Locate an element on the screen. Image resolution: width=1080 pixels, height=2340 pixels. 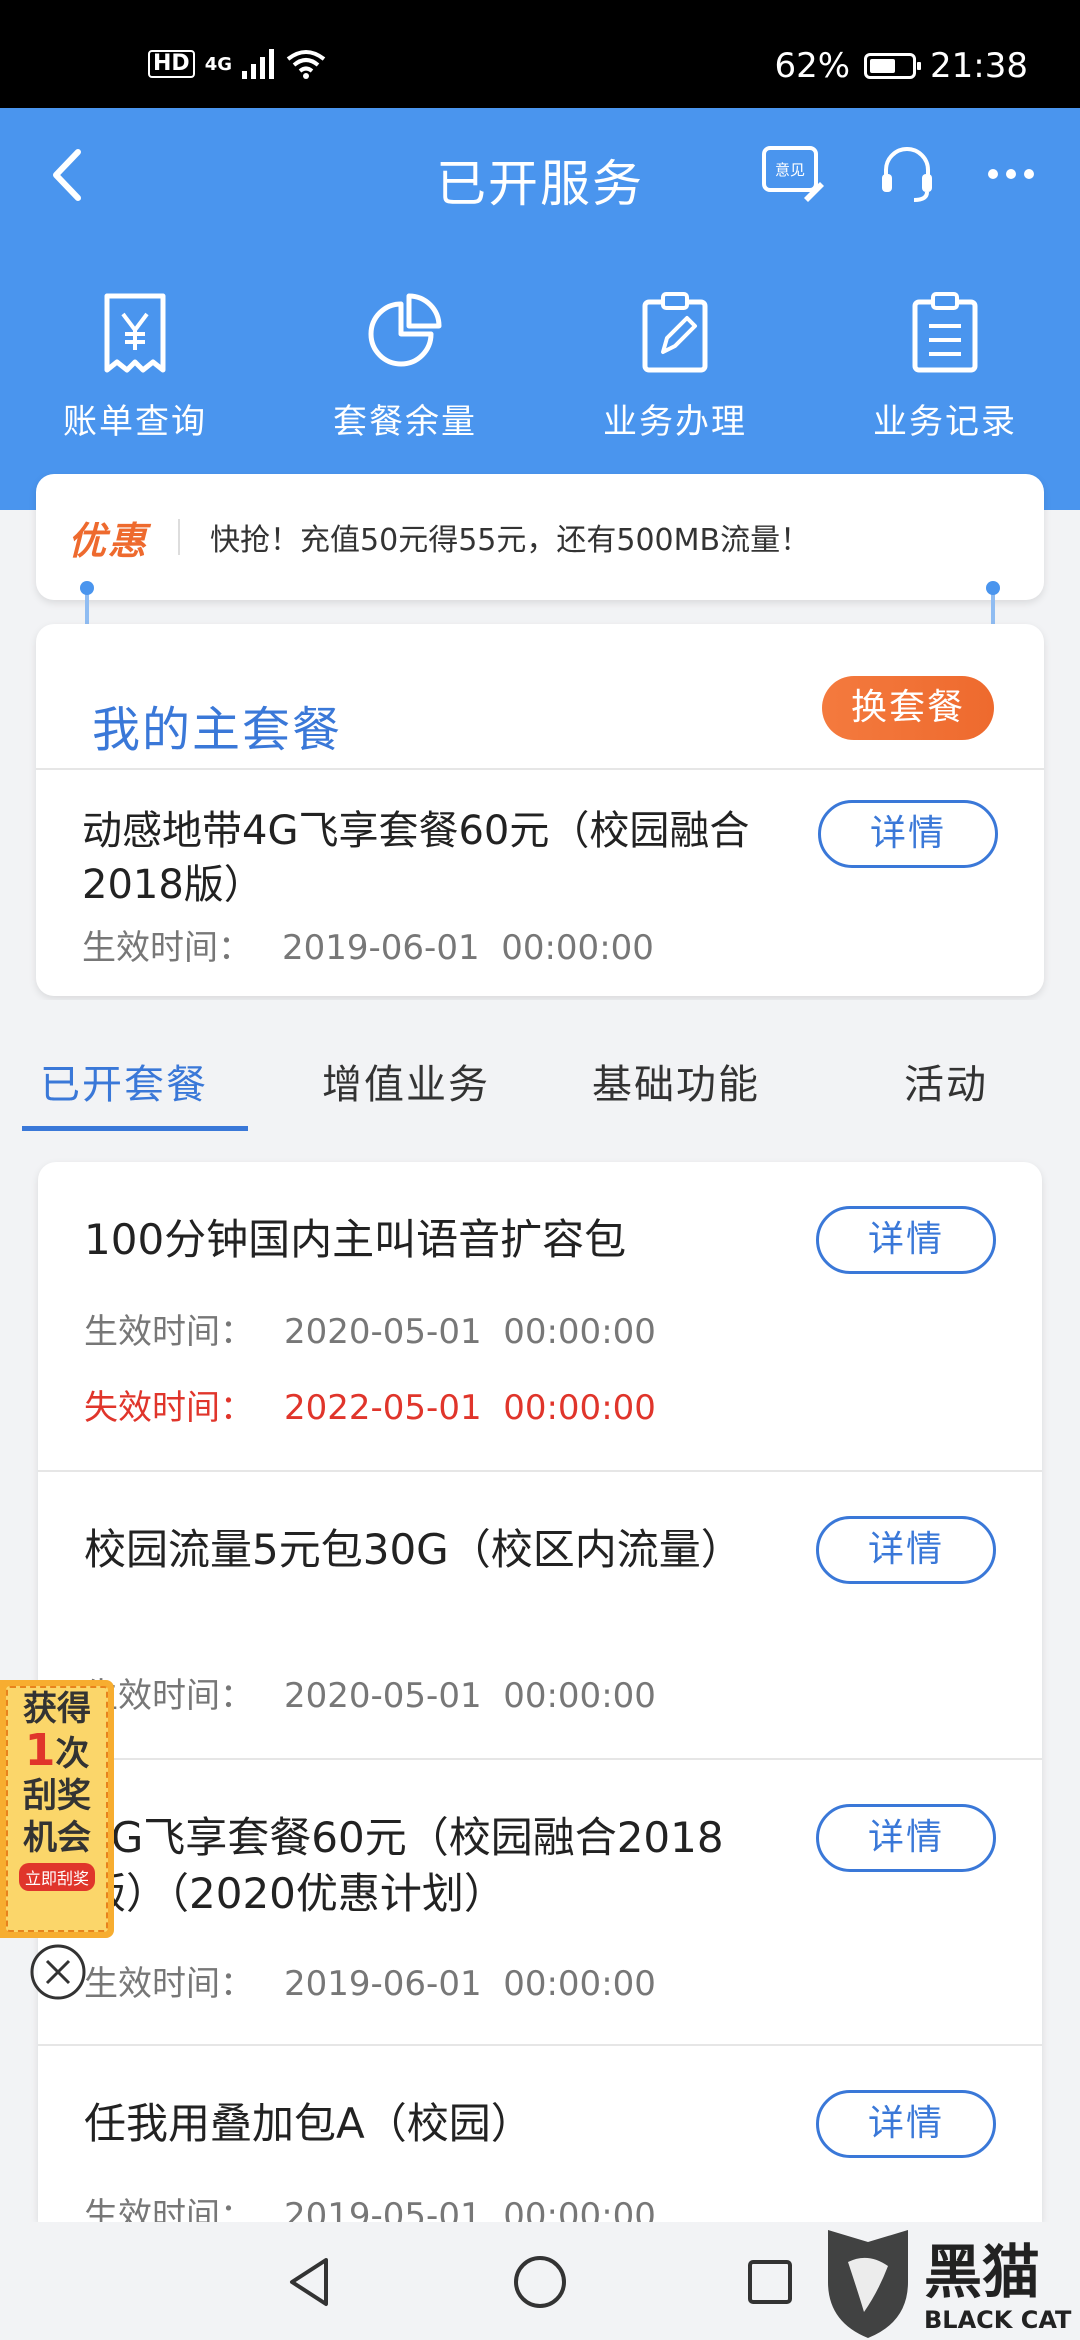
promo-banner: 优惠 快抢！充值50元得55元，还有500MB流量！ is located at coordinates (540, 537).